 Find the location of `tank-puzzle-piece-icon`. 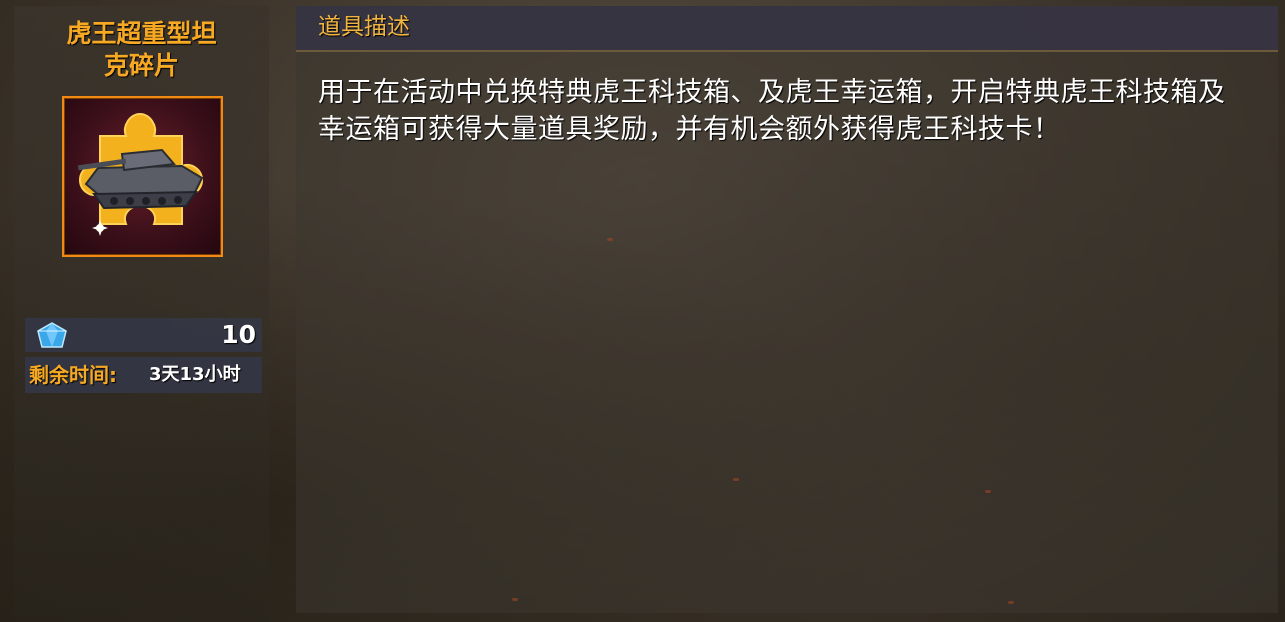

tank-puzzle-piece-icon is located at coordinates (140, 174).